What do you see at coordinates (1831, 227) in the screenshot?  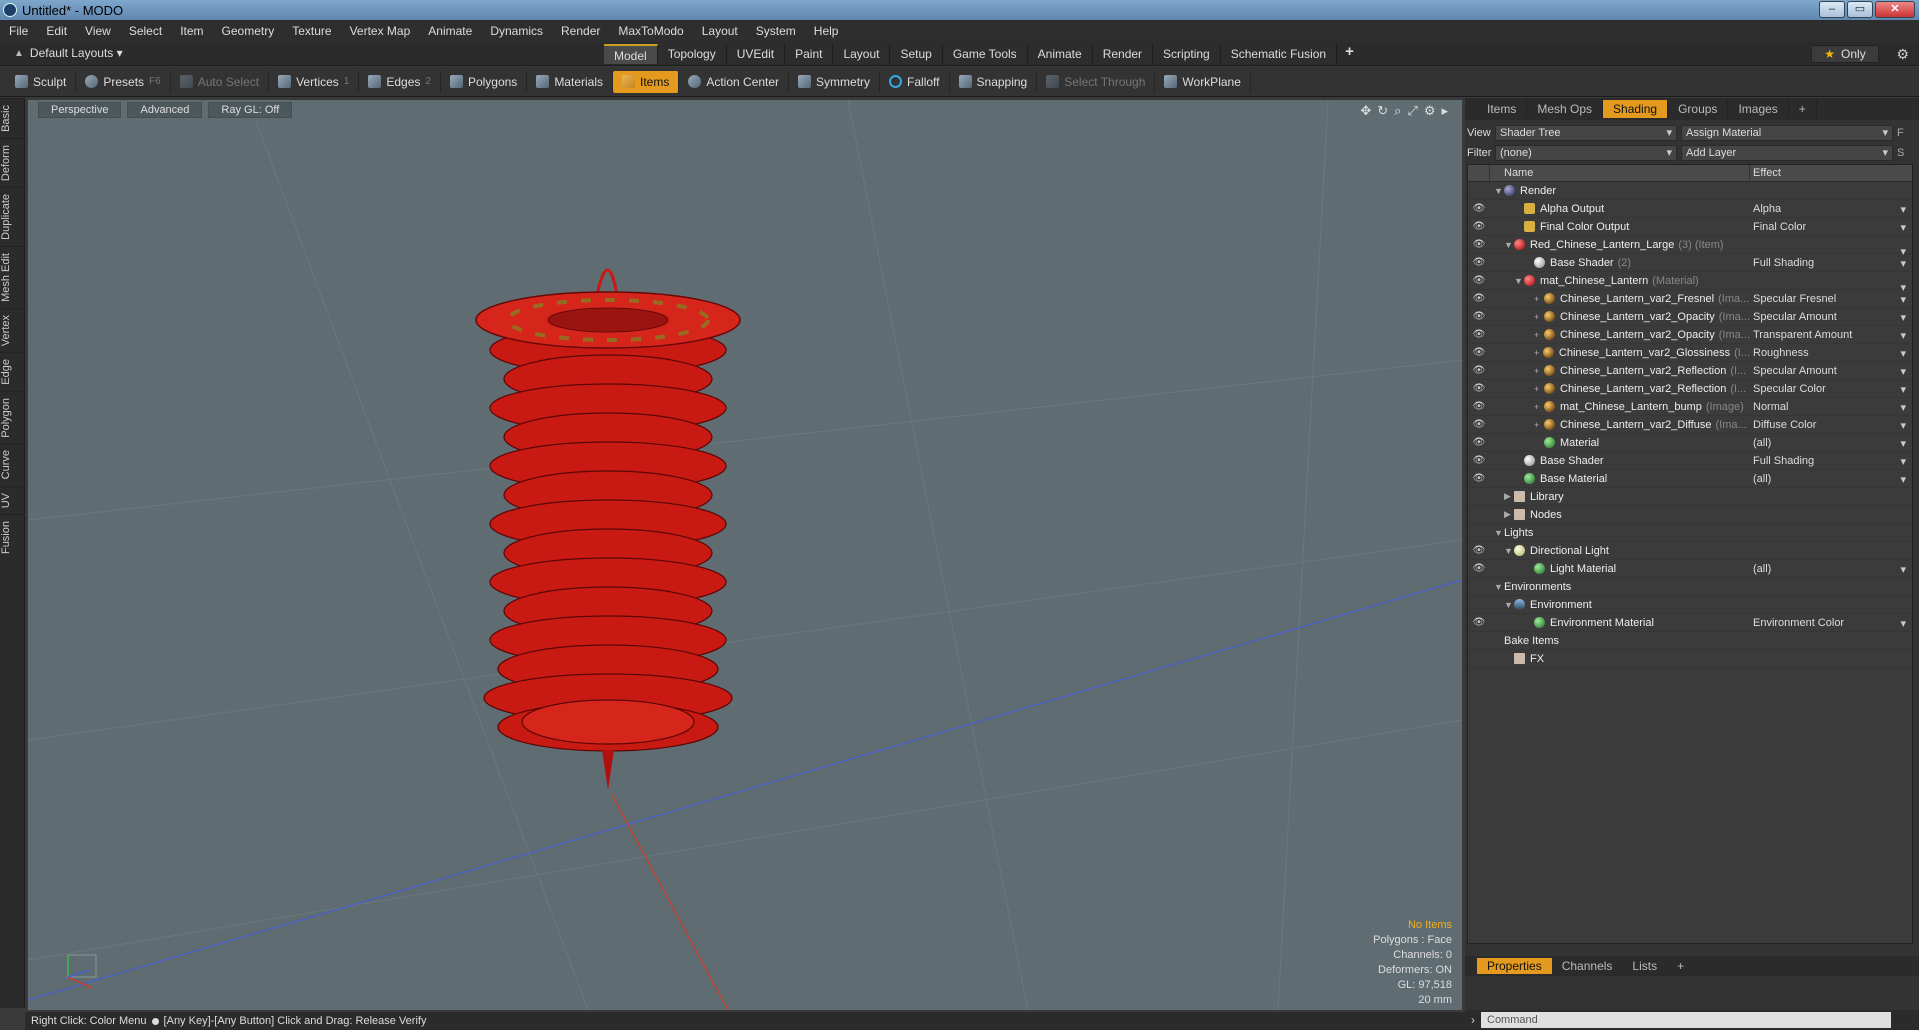 I see `tree-item-effect: Final Color` at bounding box center [1831, 227].